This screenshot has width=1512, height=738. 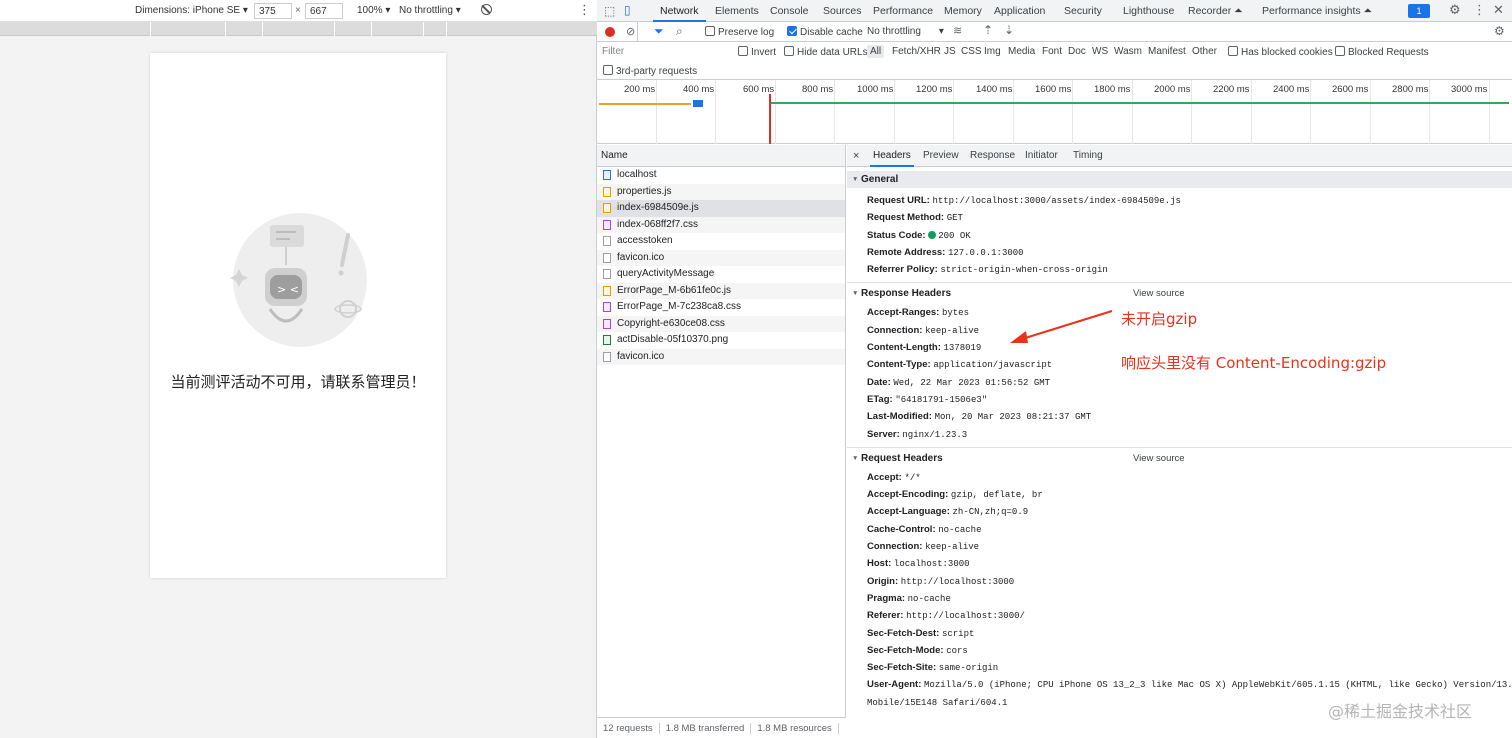 I want to click on header-key: Host:, so click(x=879, y=564).